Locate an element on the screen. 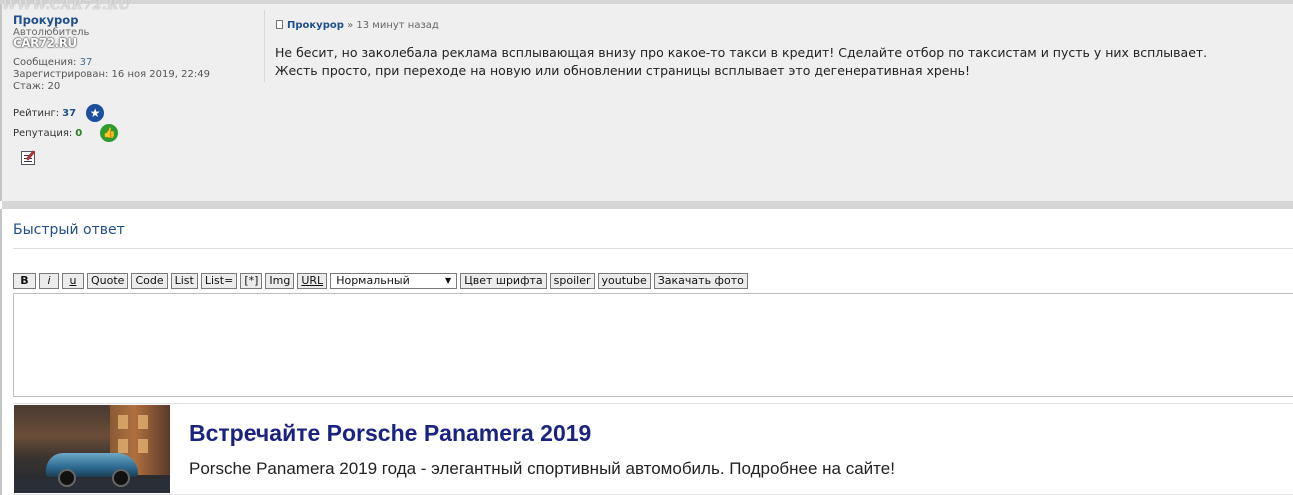 The width and height of the screenshot is (1293, 495). font-size-select-value: Нормальный is located at coordinates (373, 280).